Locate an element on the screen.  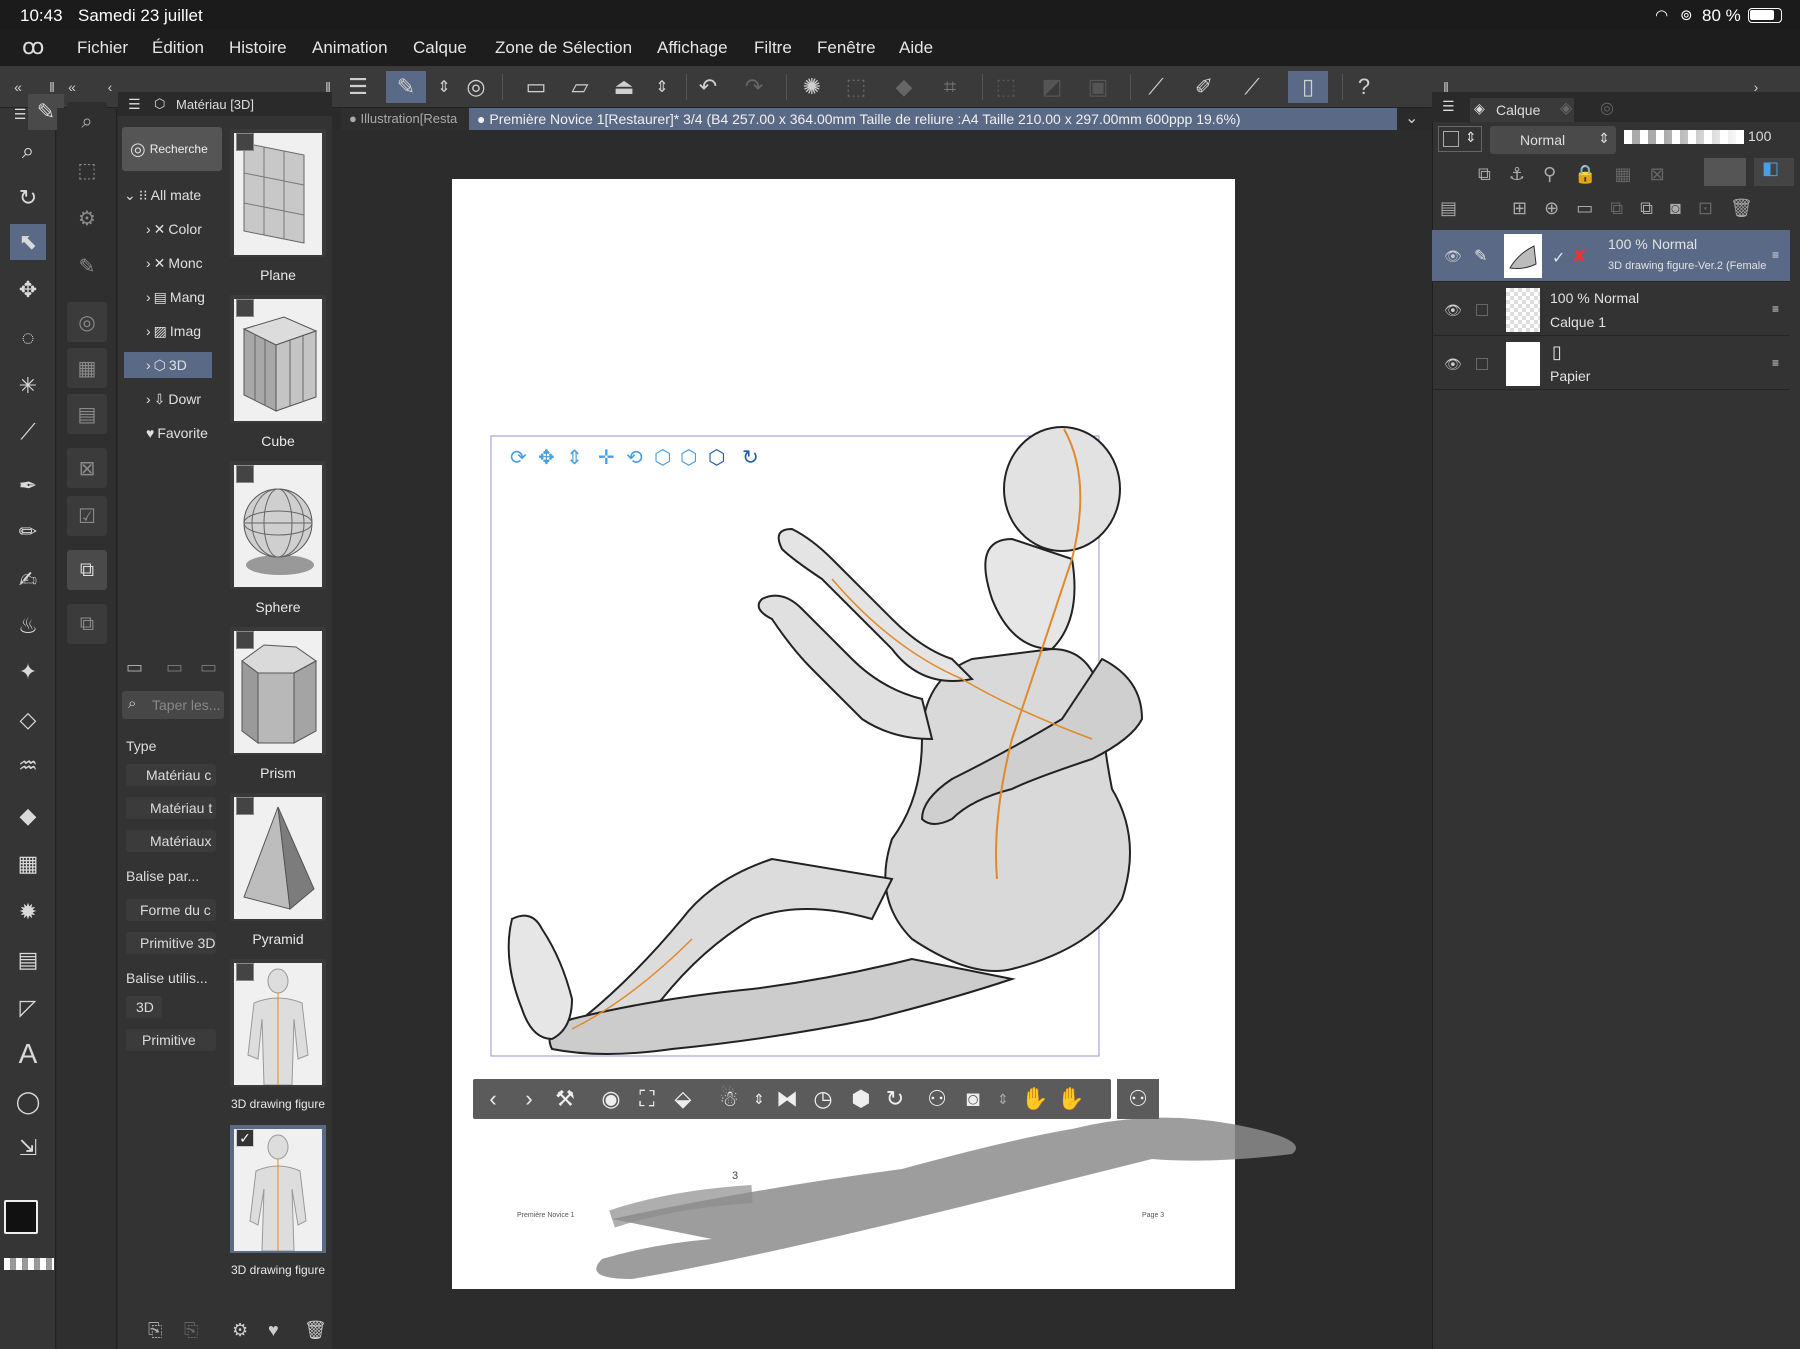
fit-icon: ⛶ is located at coordinates (647, 1099).